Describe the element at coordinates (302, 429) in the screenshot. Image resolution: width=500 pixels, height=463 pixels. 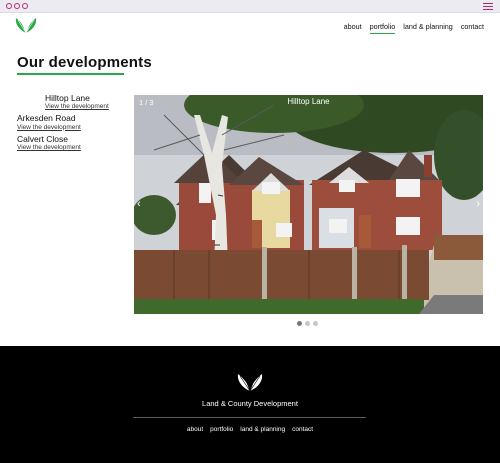
I see `footer-nav-contact: contact` at that location.